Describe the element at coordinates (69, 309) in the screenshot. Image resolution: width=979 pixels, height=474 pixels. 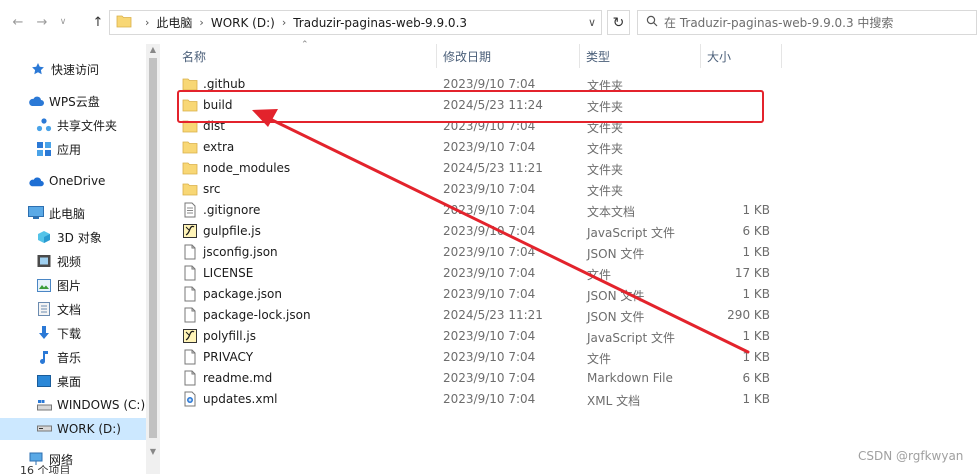
I see `nav-label: 文档` at that location.